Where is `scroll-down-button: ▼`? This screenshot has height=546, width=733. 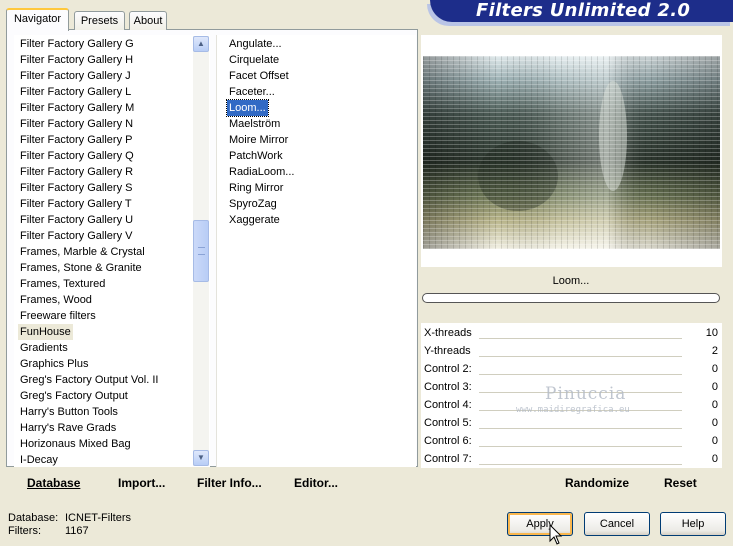
scroll-down-button: ▼ is located at coordinates (201, 458).